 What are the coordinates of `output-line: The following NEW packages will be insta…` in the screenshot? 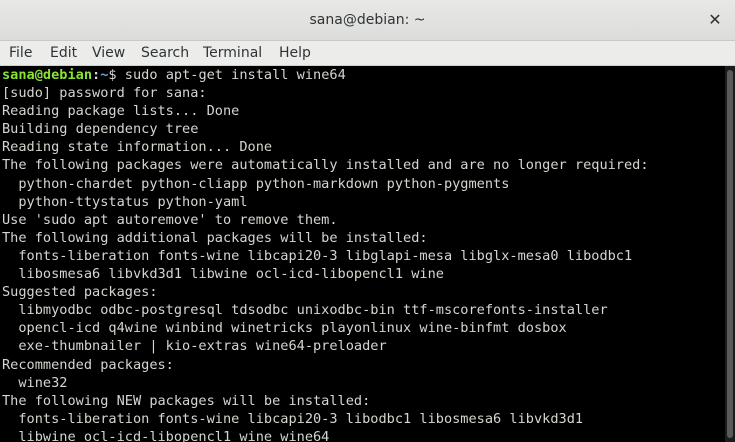 It's located at (186, 400).